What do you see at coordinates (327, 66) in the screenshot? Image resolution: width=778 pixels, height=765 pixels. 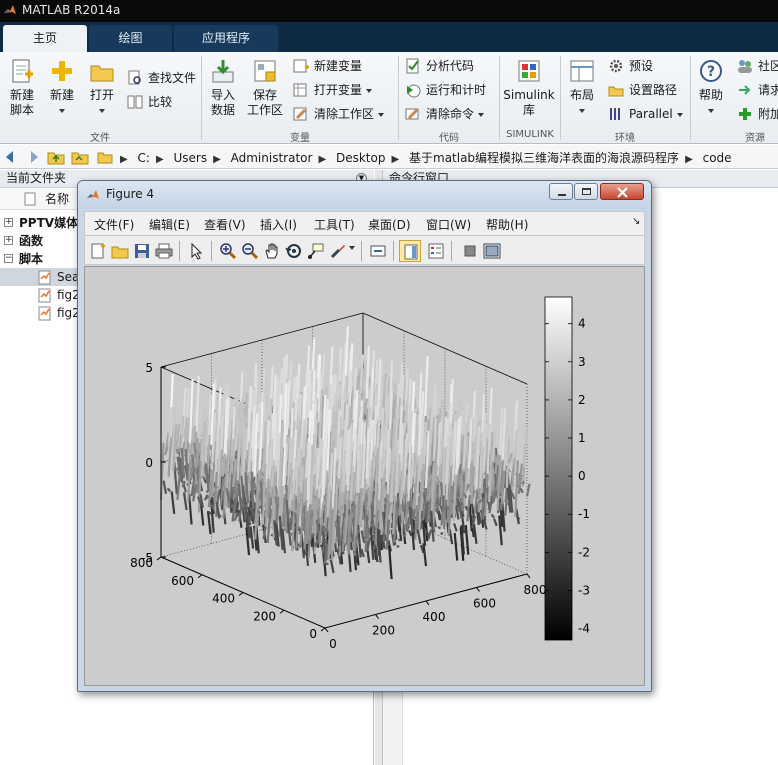 I see `new-variable-button: 新建变量` at bounding box center [327, 66].